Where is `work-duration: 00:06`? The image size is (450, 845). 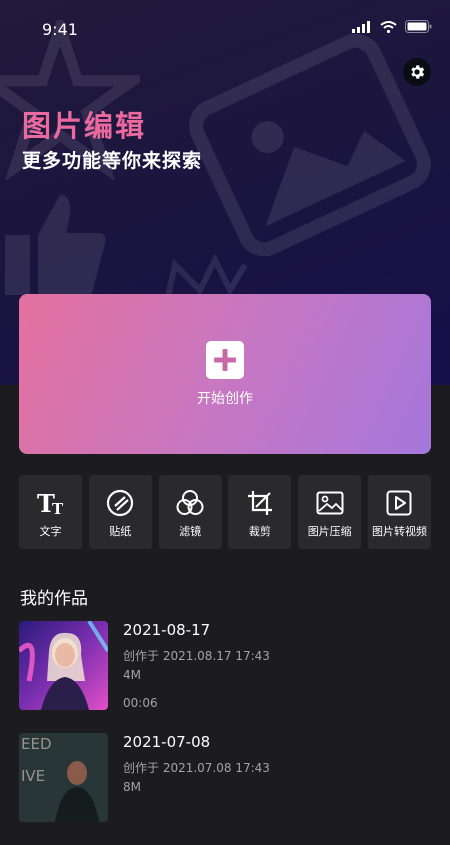 work-duration: 00:06 is located at coordinates (140, 703).